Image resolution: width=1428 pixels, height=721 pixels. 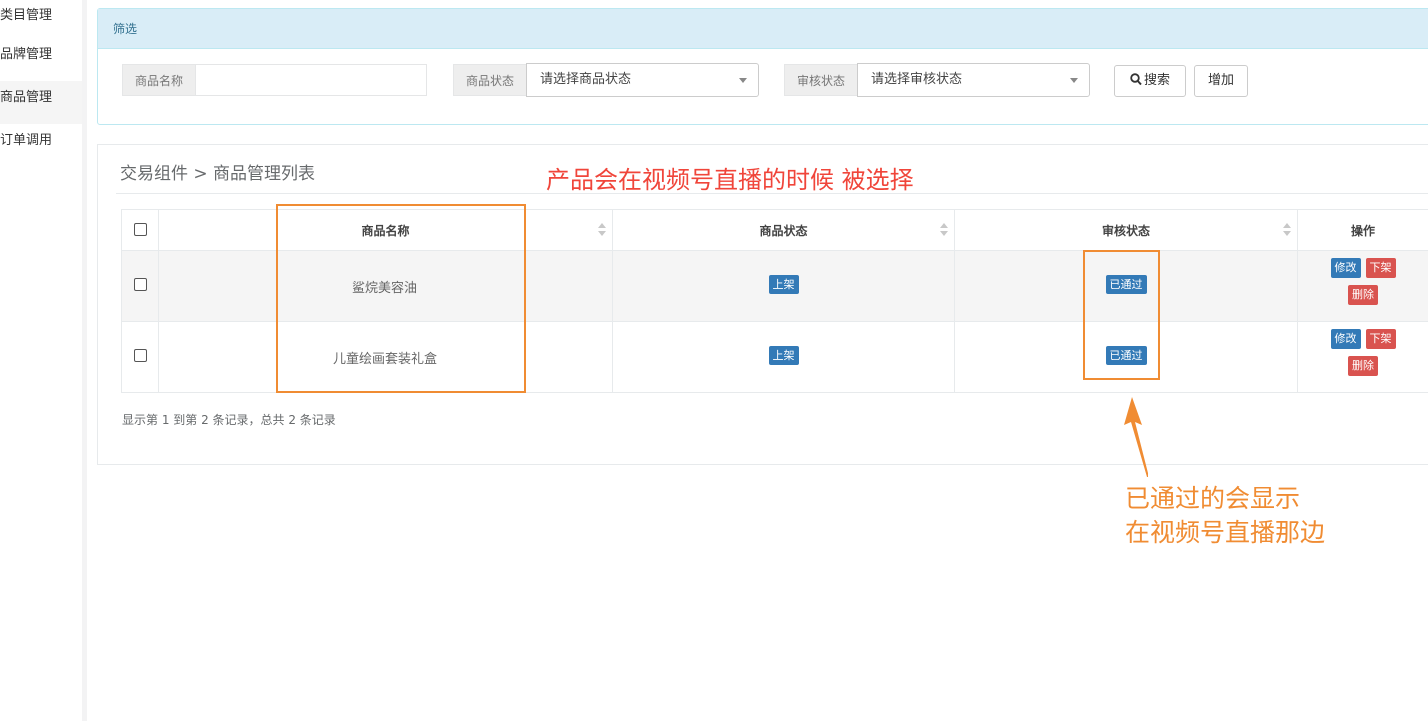 I want to click on product-status-label: 商品状态, so click(x=490, y=80).